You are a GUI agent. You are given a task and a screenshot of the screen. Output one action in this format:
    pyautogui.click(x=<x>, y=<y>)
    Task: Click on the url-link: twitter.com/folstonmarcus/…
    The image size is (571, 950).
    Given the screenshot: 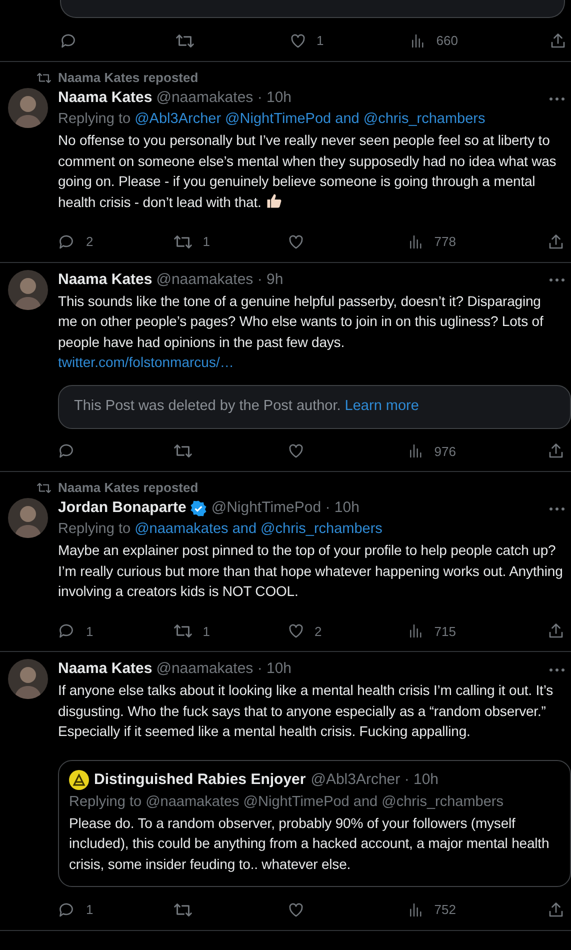 What is the action you would take?
    pyautogui.click(x=146, y=362)
    